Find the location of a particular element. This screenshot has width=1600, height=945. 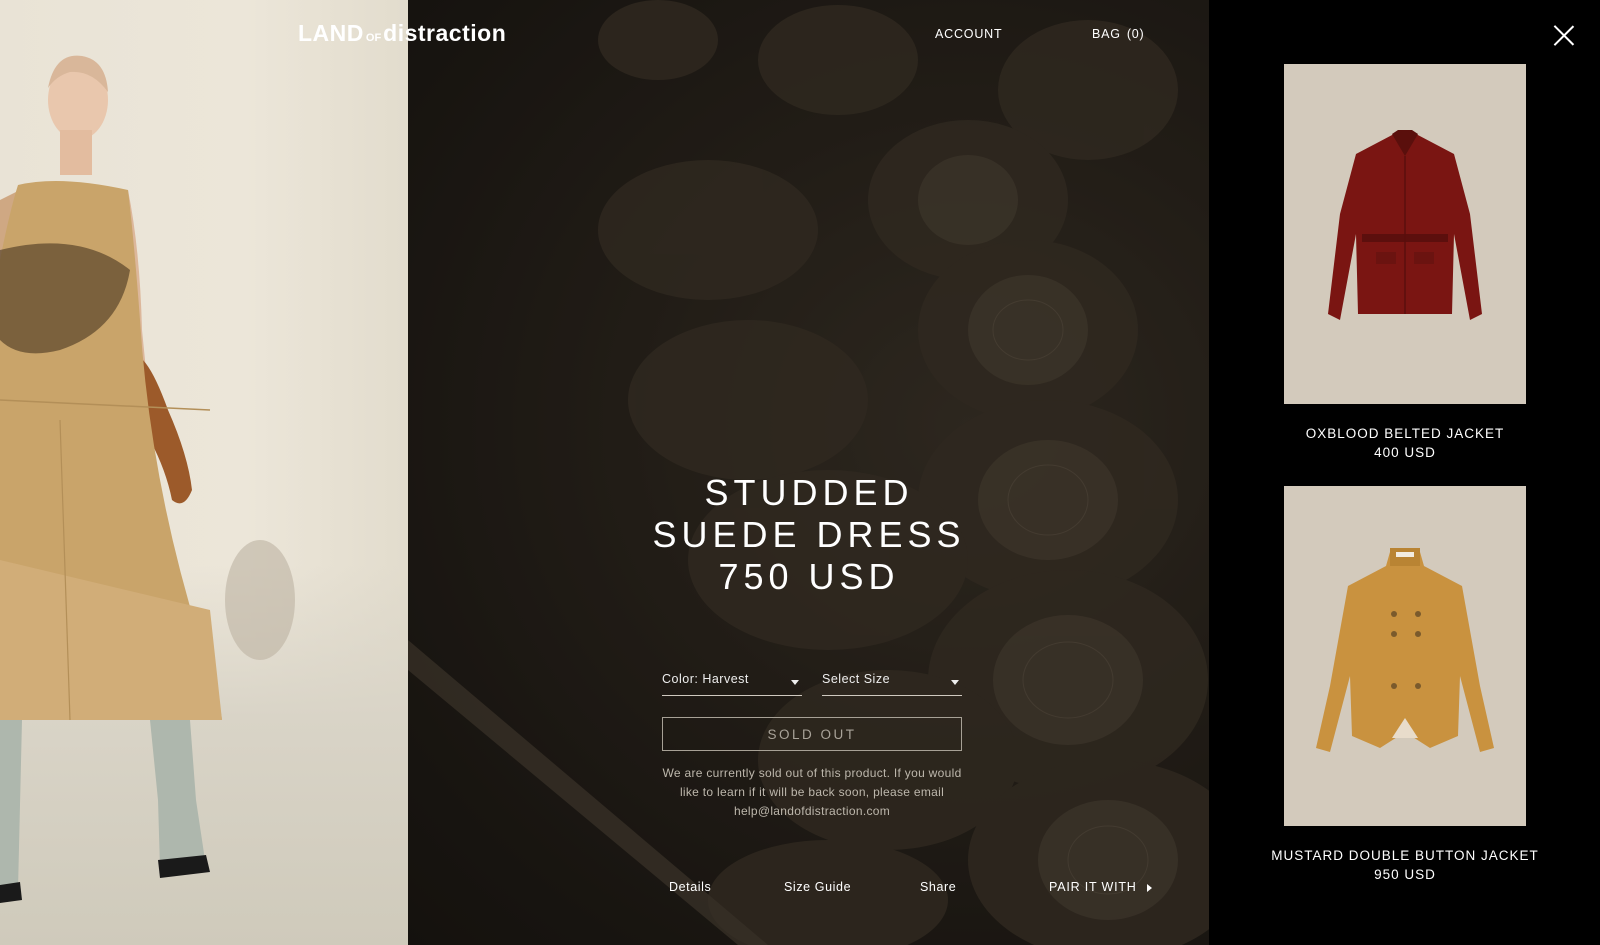

tab-details: Details is located at coordinates (690, 887).